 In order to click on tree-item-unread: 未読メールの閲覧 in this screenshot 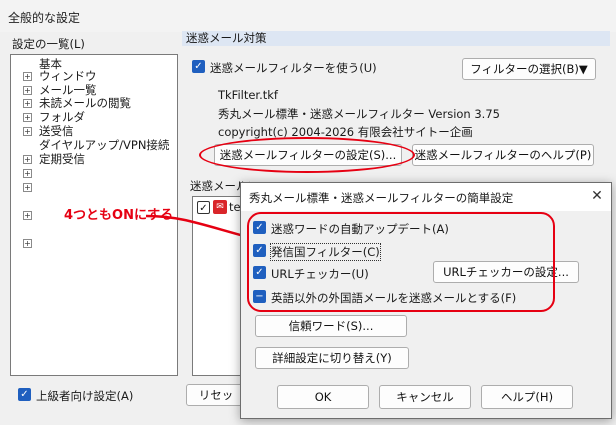, I will do `click(85, 103)`.